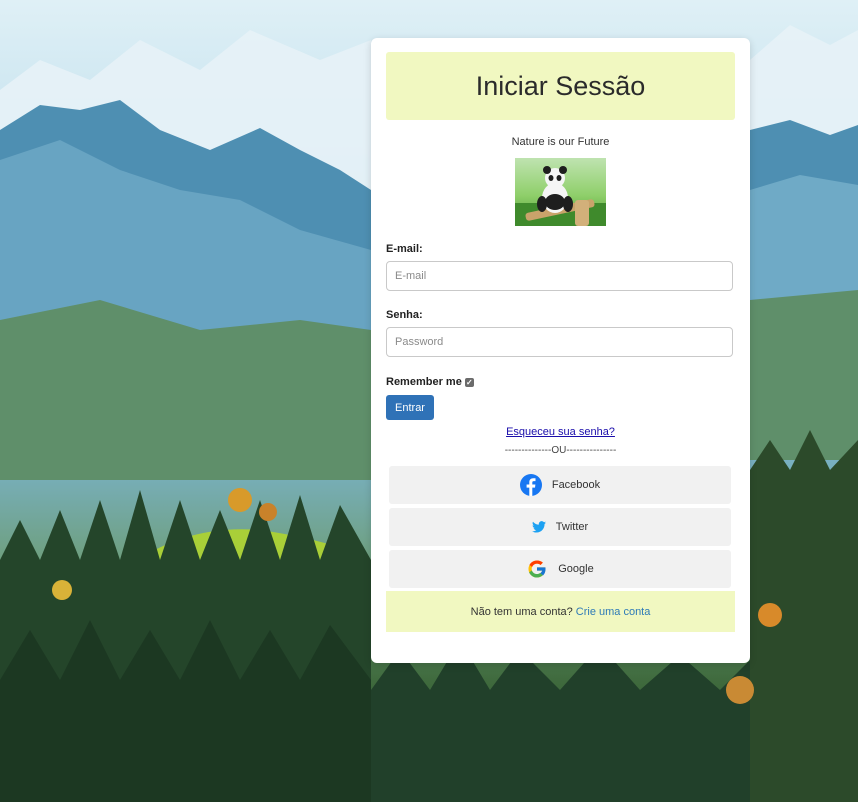 The height and width of the screenshot is (802, 858). I want to click on forgot-password-link: Esqueceu sua senha?, so click(560, 432).